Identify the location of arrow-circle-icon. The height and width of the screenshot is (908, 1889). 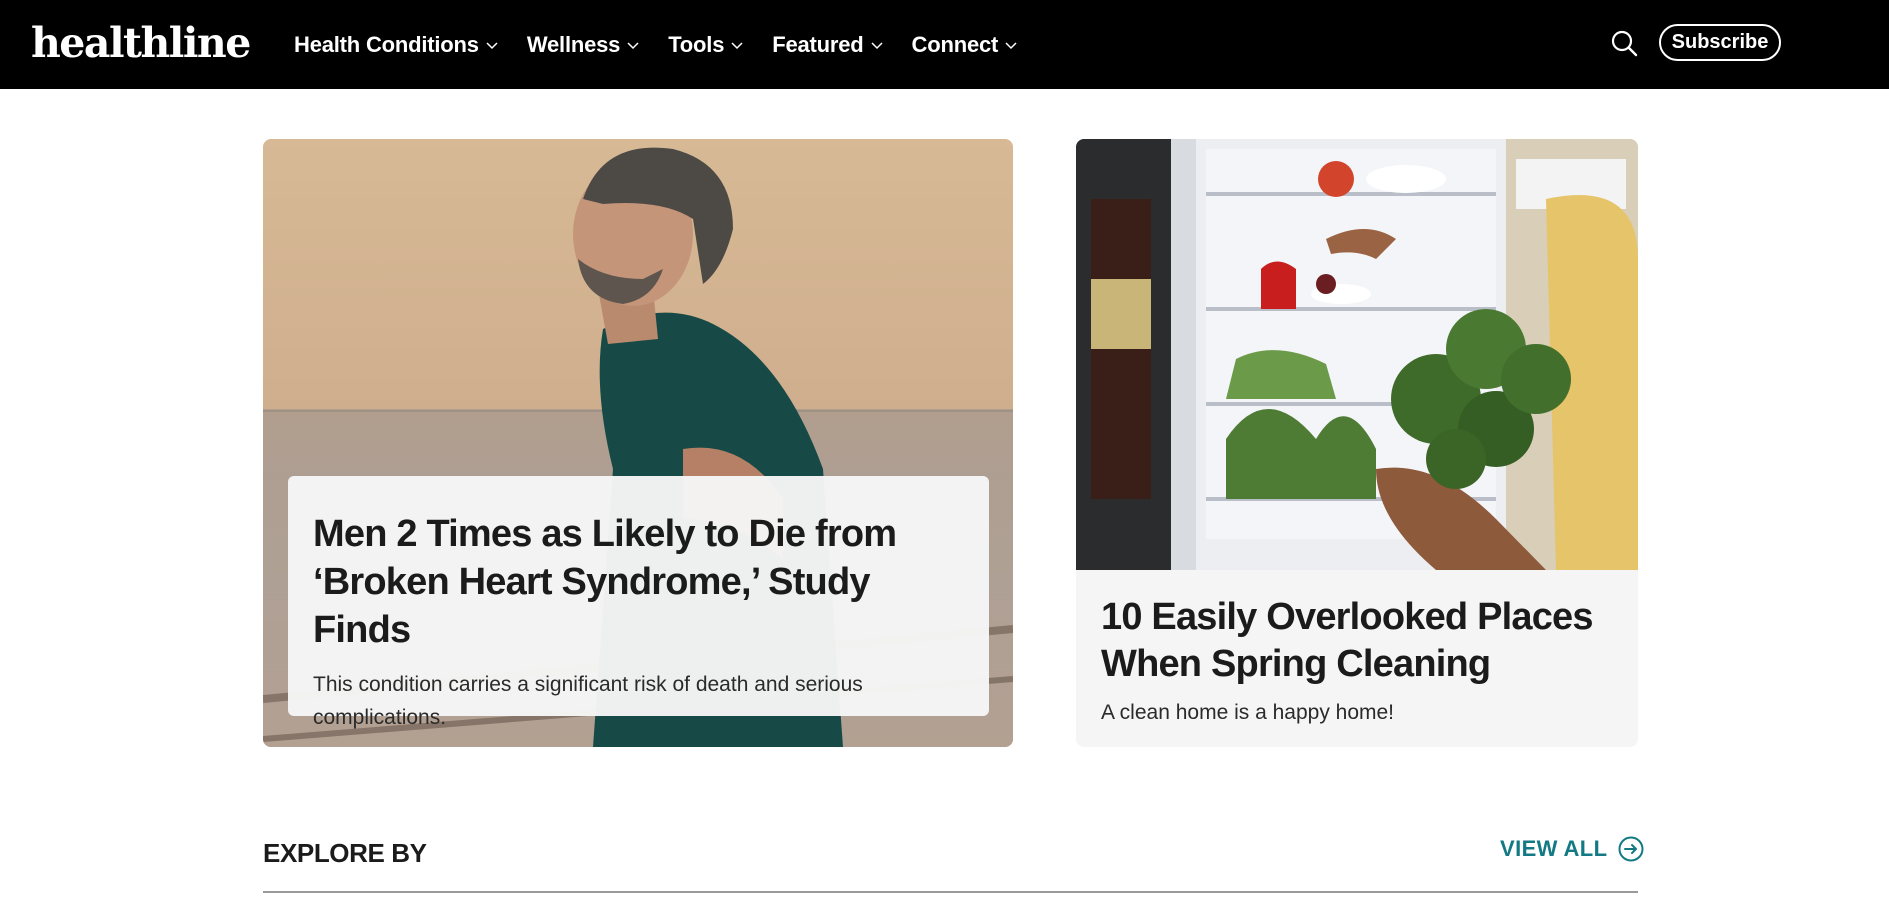
(1630, 849).